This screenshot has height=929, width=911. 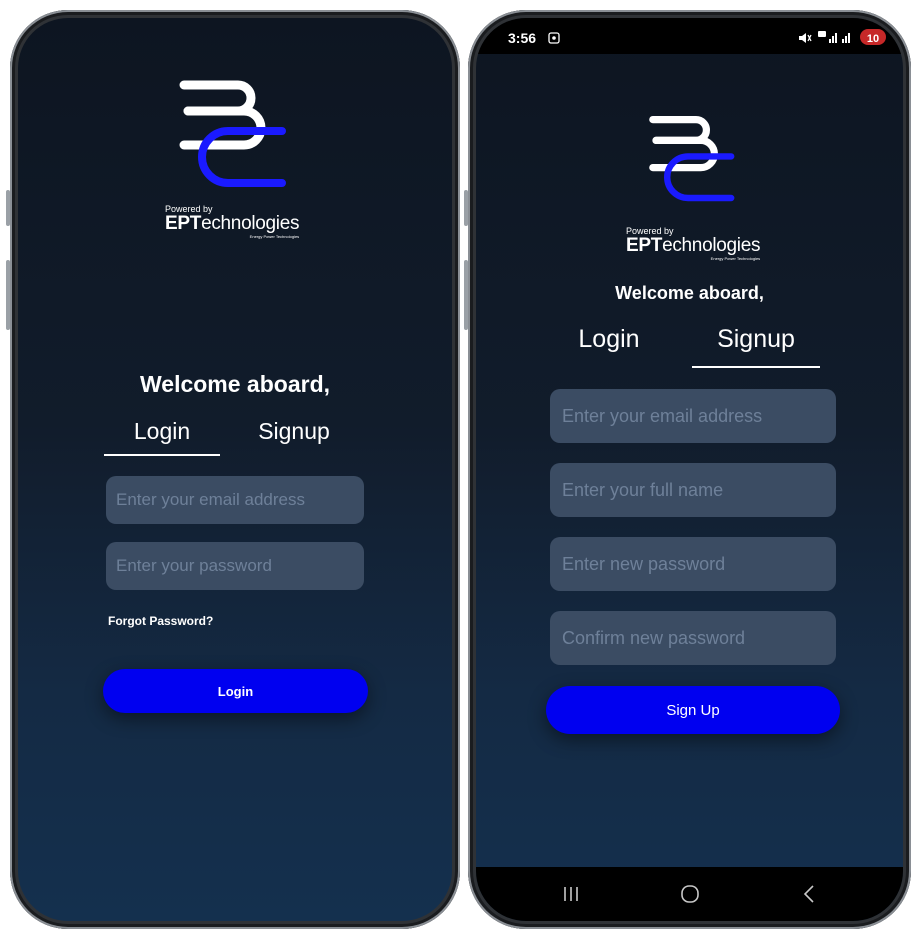 I want to click on brand-bold-right: EPT, so click(x=644, y=245).